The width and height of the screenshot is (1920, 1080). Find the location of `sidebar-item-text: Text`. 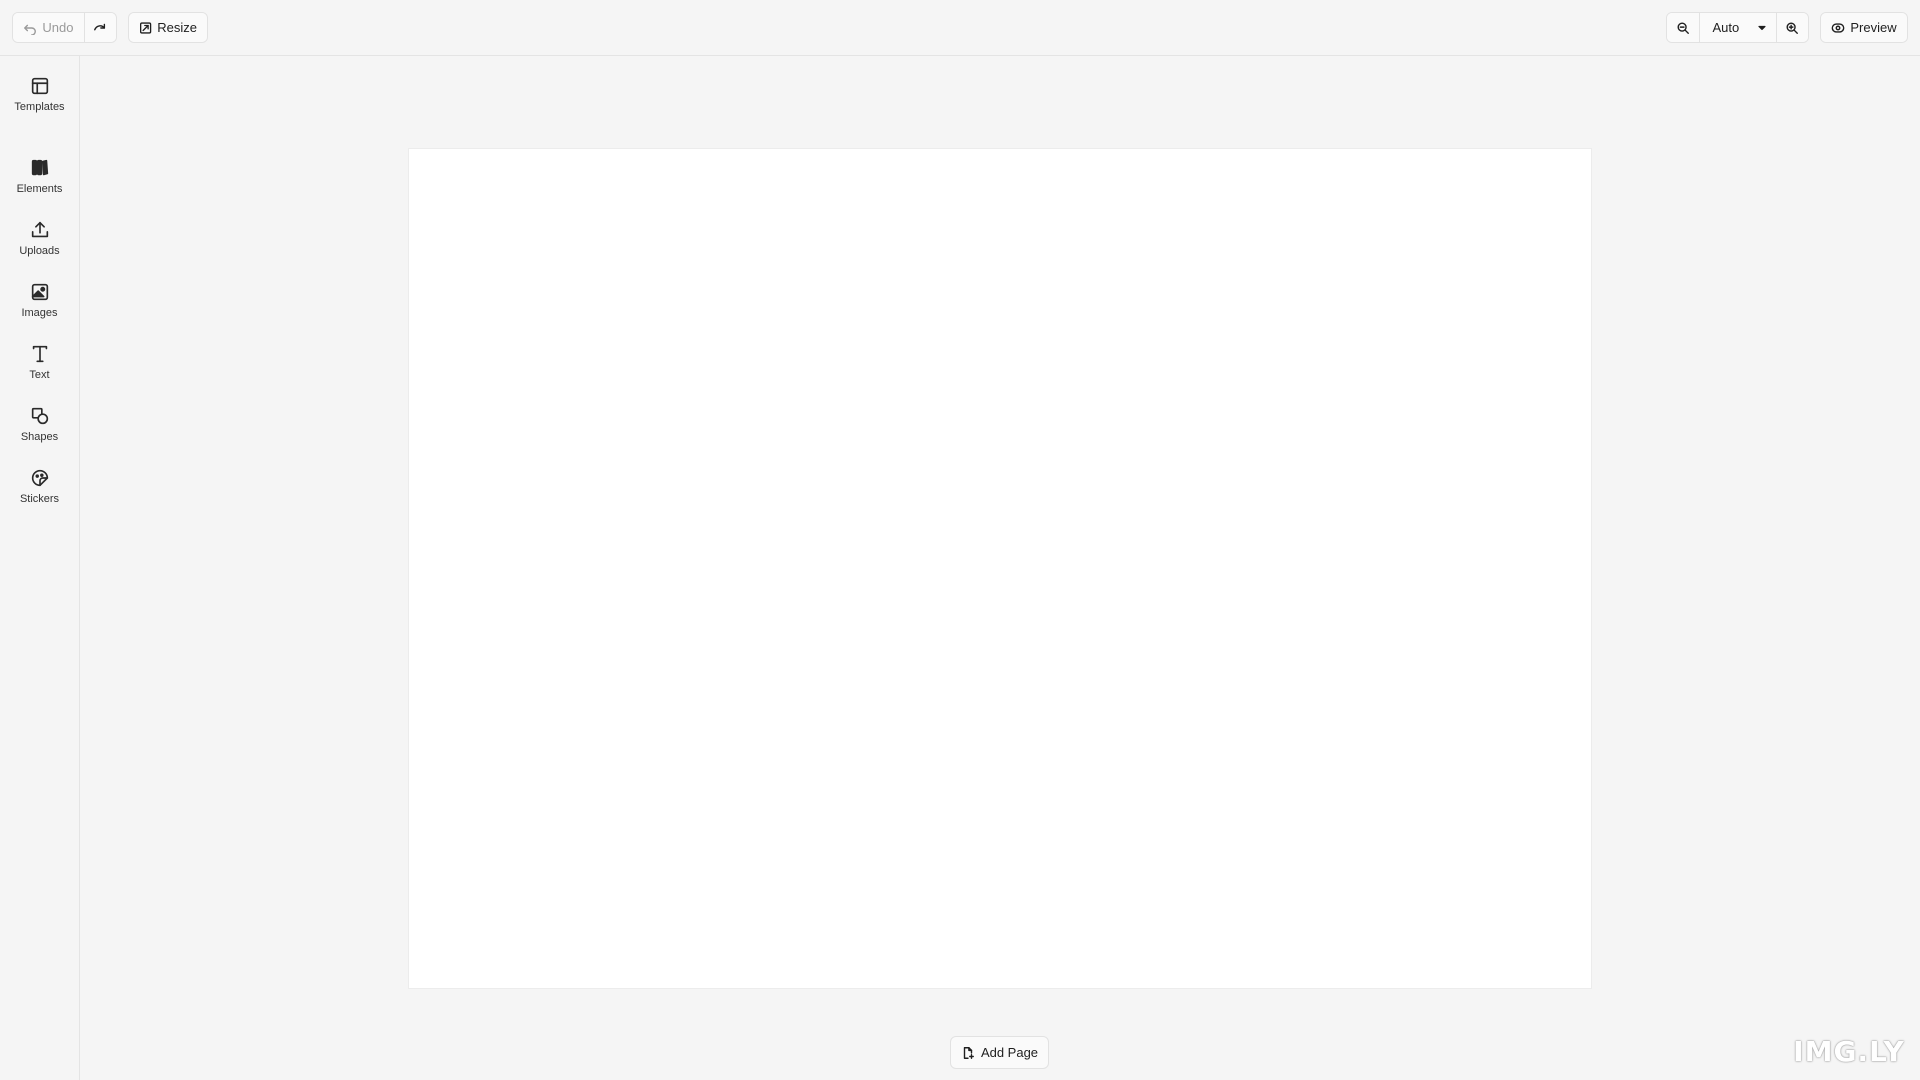

sidebar-item-text: Text is located at coordinates (39, 362).